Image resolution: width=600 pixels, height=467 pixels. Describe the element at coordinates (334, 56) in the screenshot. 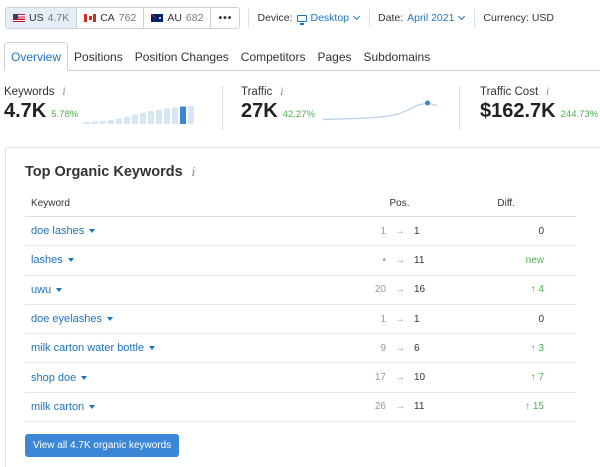

I see `tab-pages: Pages` at that location.